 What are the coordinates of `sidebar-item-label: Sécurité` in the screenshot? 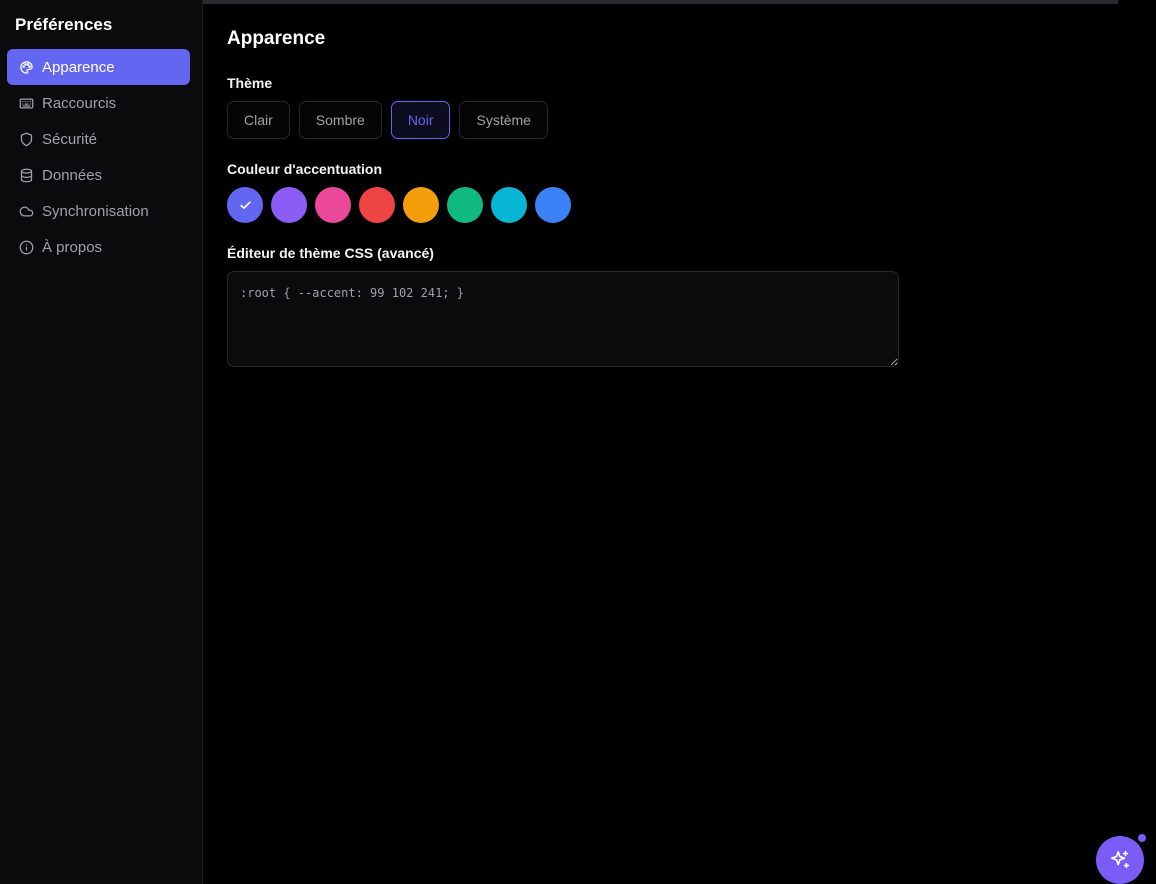 It's located at (70, 139).